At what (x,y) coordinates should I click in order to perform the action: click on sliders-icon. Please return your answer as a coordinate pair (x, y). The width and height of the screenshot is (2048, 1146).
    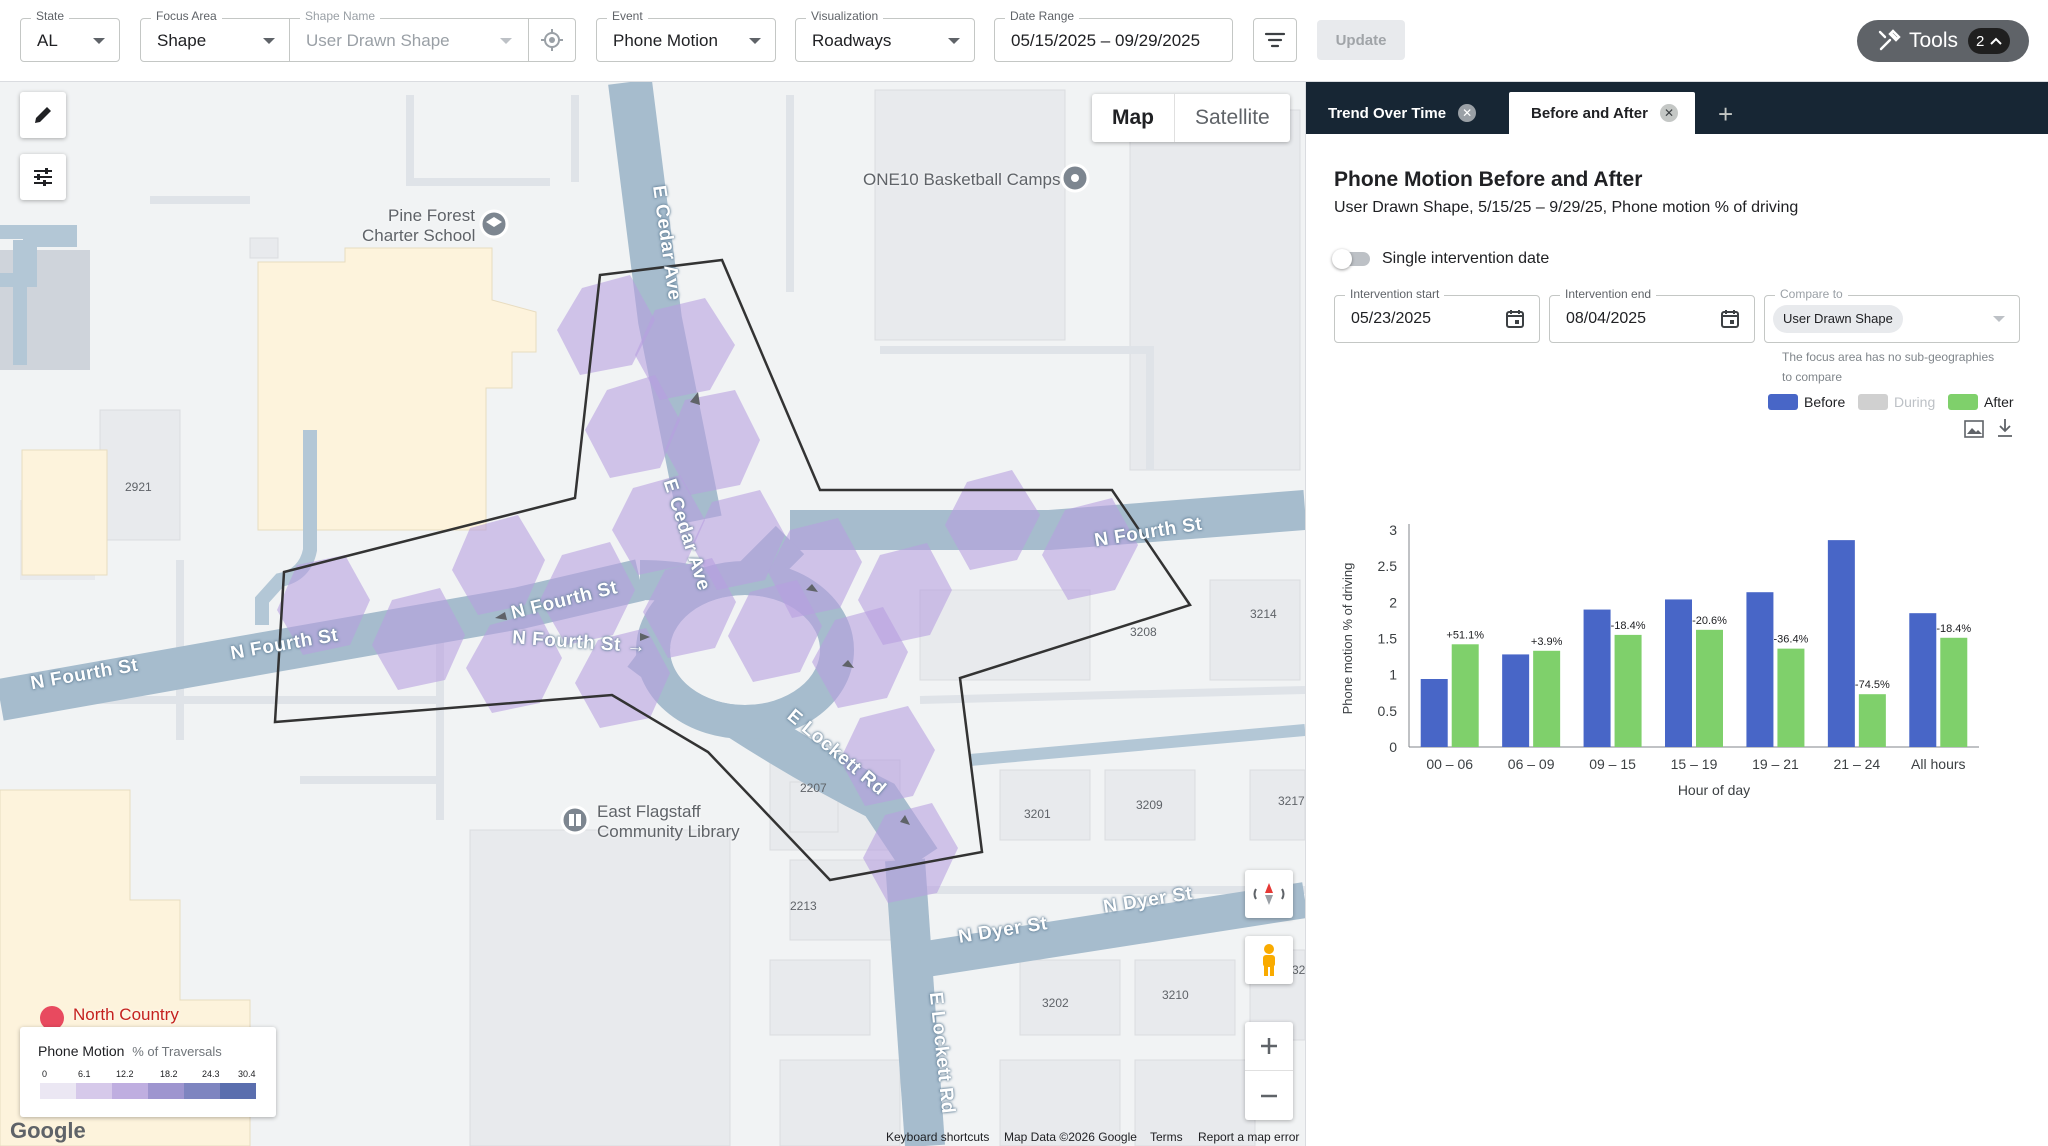
    Looking at the image, I should click on (43, 177).